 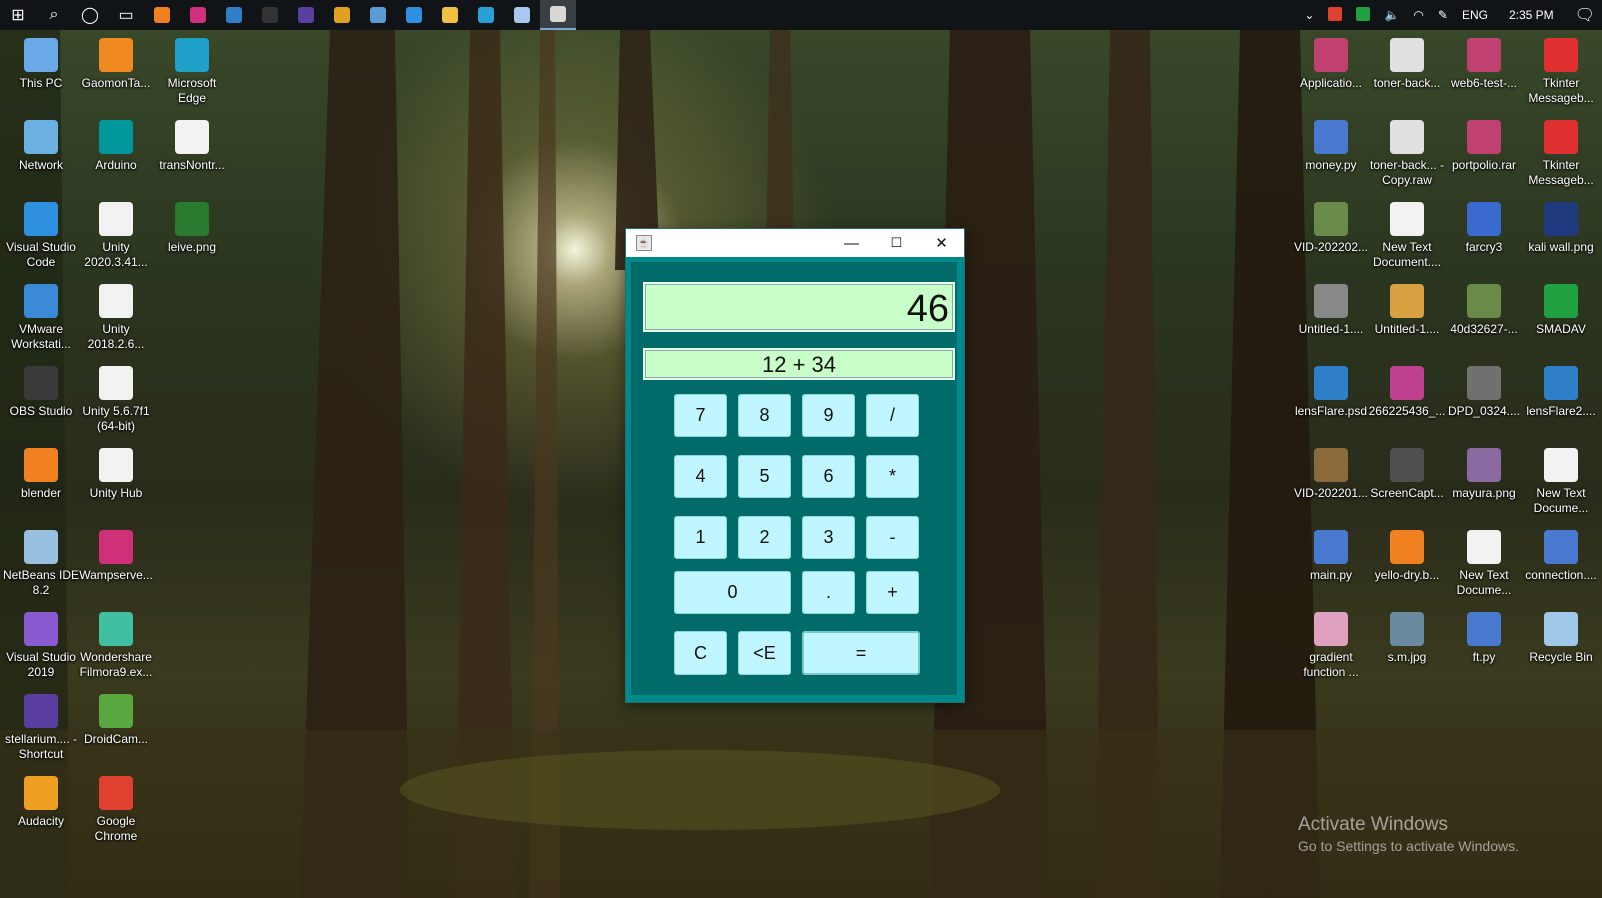 I want to click on desktop-icon: farcry3, so click(x=1484, y=228).